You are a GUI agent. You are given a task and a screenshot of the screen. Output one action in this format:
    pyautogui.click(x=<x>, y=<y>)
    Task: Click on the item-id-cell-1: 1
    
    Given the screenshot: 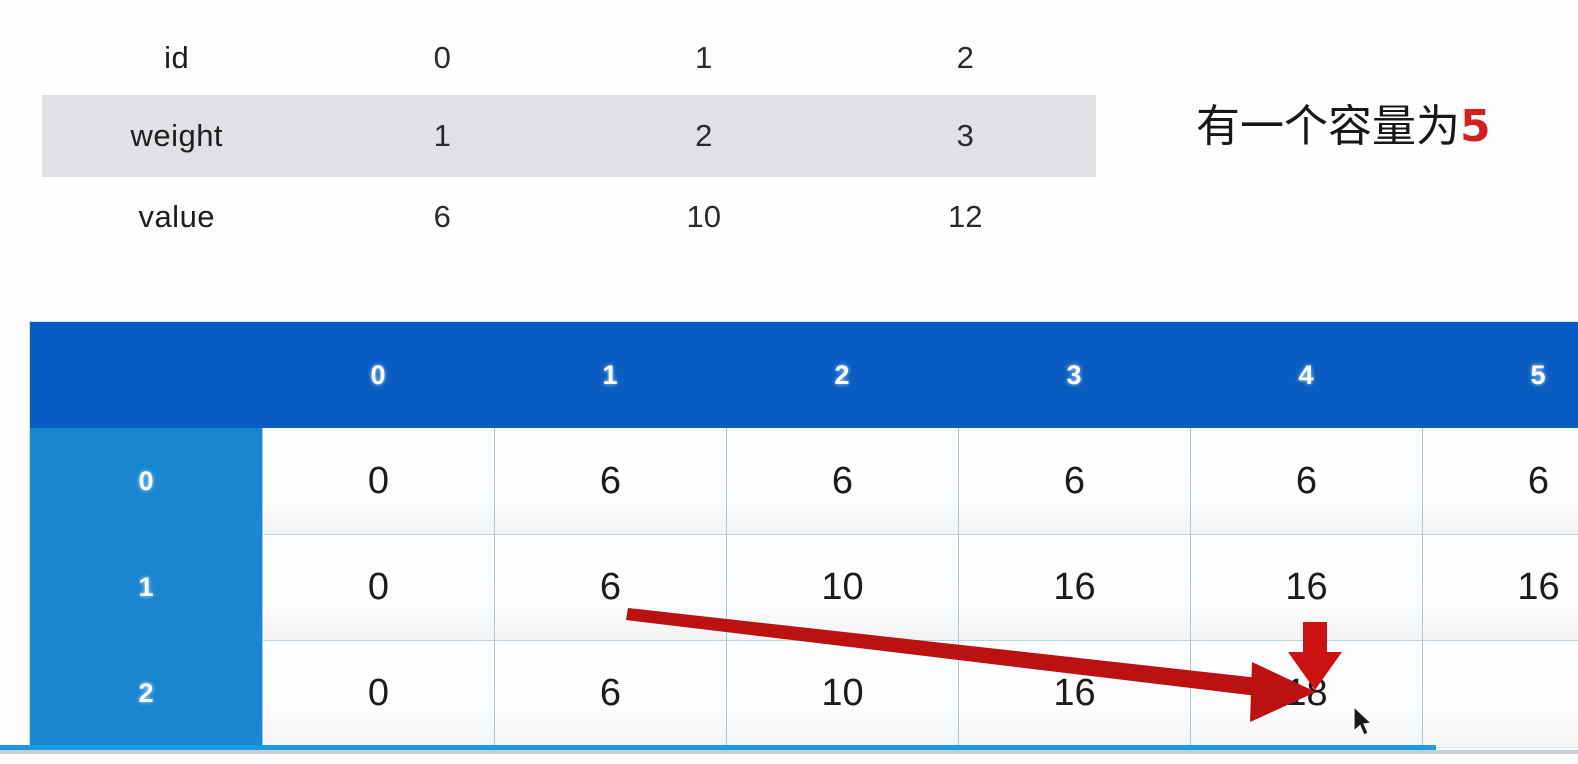 What is the action you would take?
    pyautogui.click(x=704, y=57)
    